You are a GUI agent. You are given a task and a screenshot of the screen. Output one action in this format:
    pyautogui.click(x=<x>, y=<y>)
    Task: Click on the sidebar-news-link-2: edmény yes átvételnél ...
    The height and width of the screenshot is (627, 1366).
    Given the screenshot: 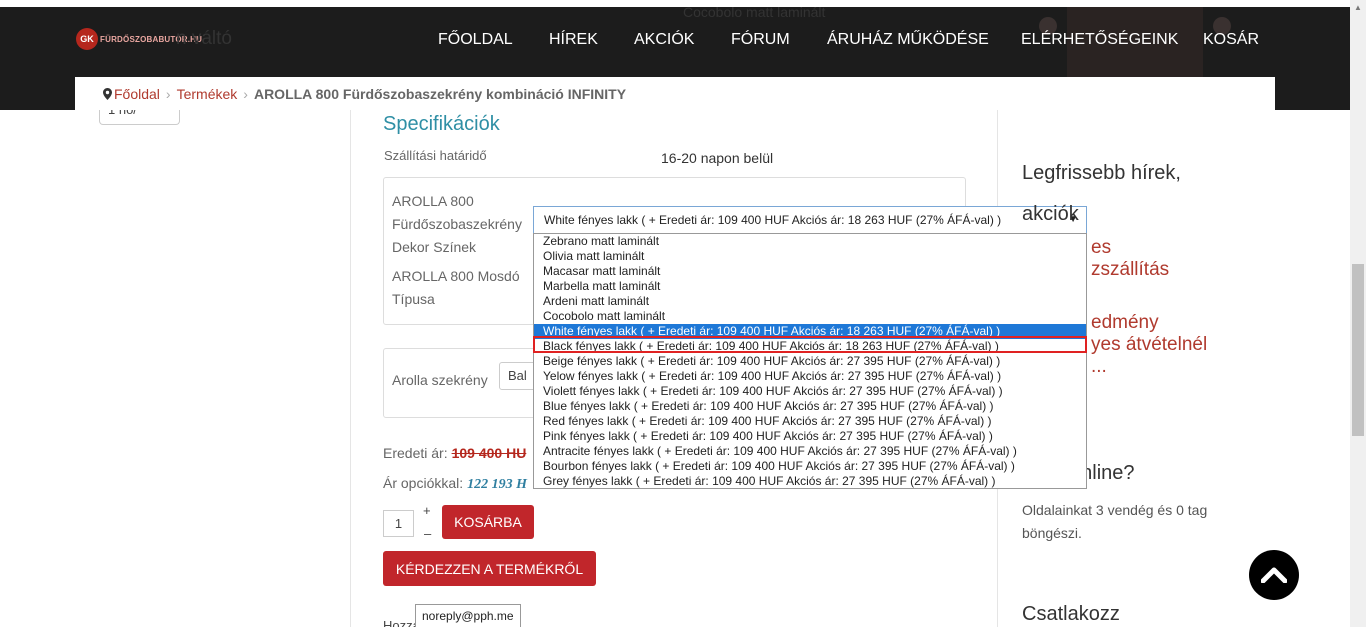 What is the action you would take?
    pyautogui.click(x=1149, y=345)
    